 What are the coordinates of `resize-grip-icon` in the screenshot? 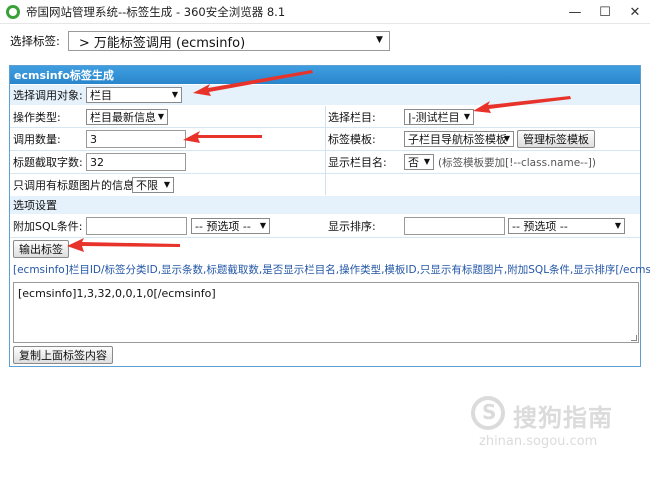 It's located at (634, 338).